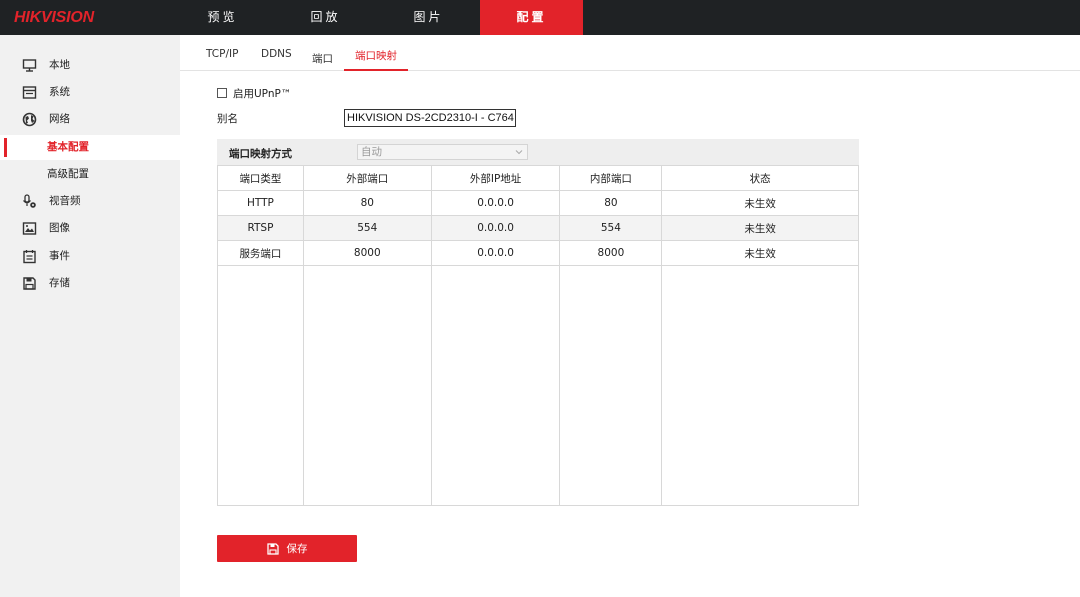  I want to click on sidebar-item-system: 系统, so click(90, 92).